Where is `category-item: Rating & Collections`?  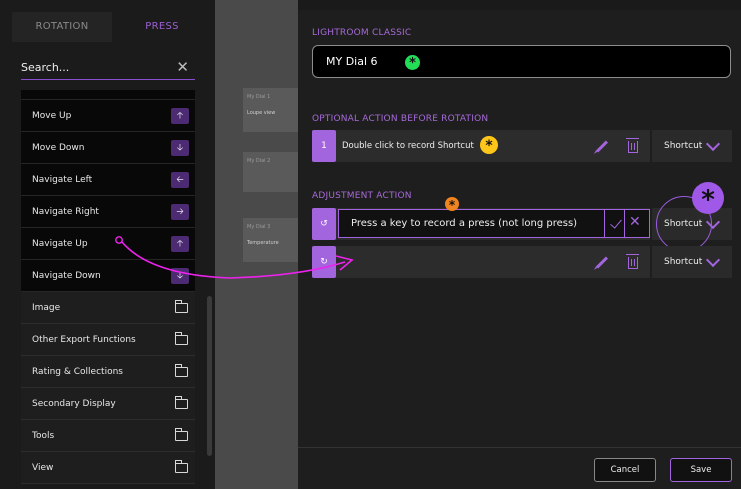 category-item: Rating & Collections is located at coordinates (108, 372).